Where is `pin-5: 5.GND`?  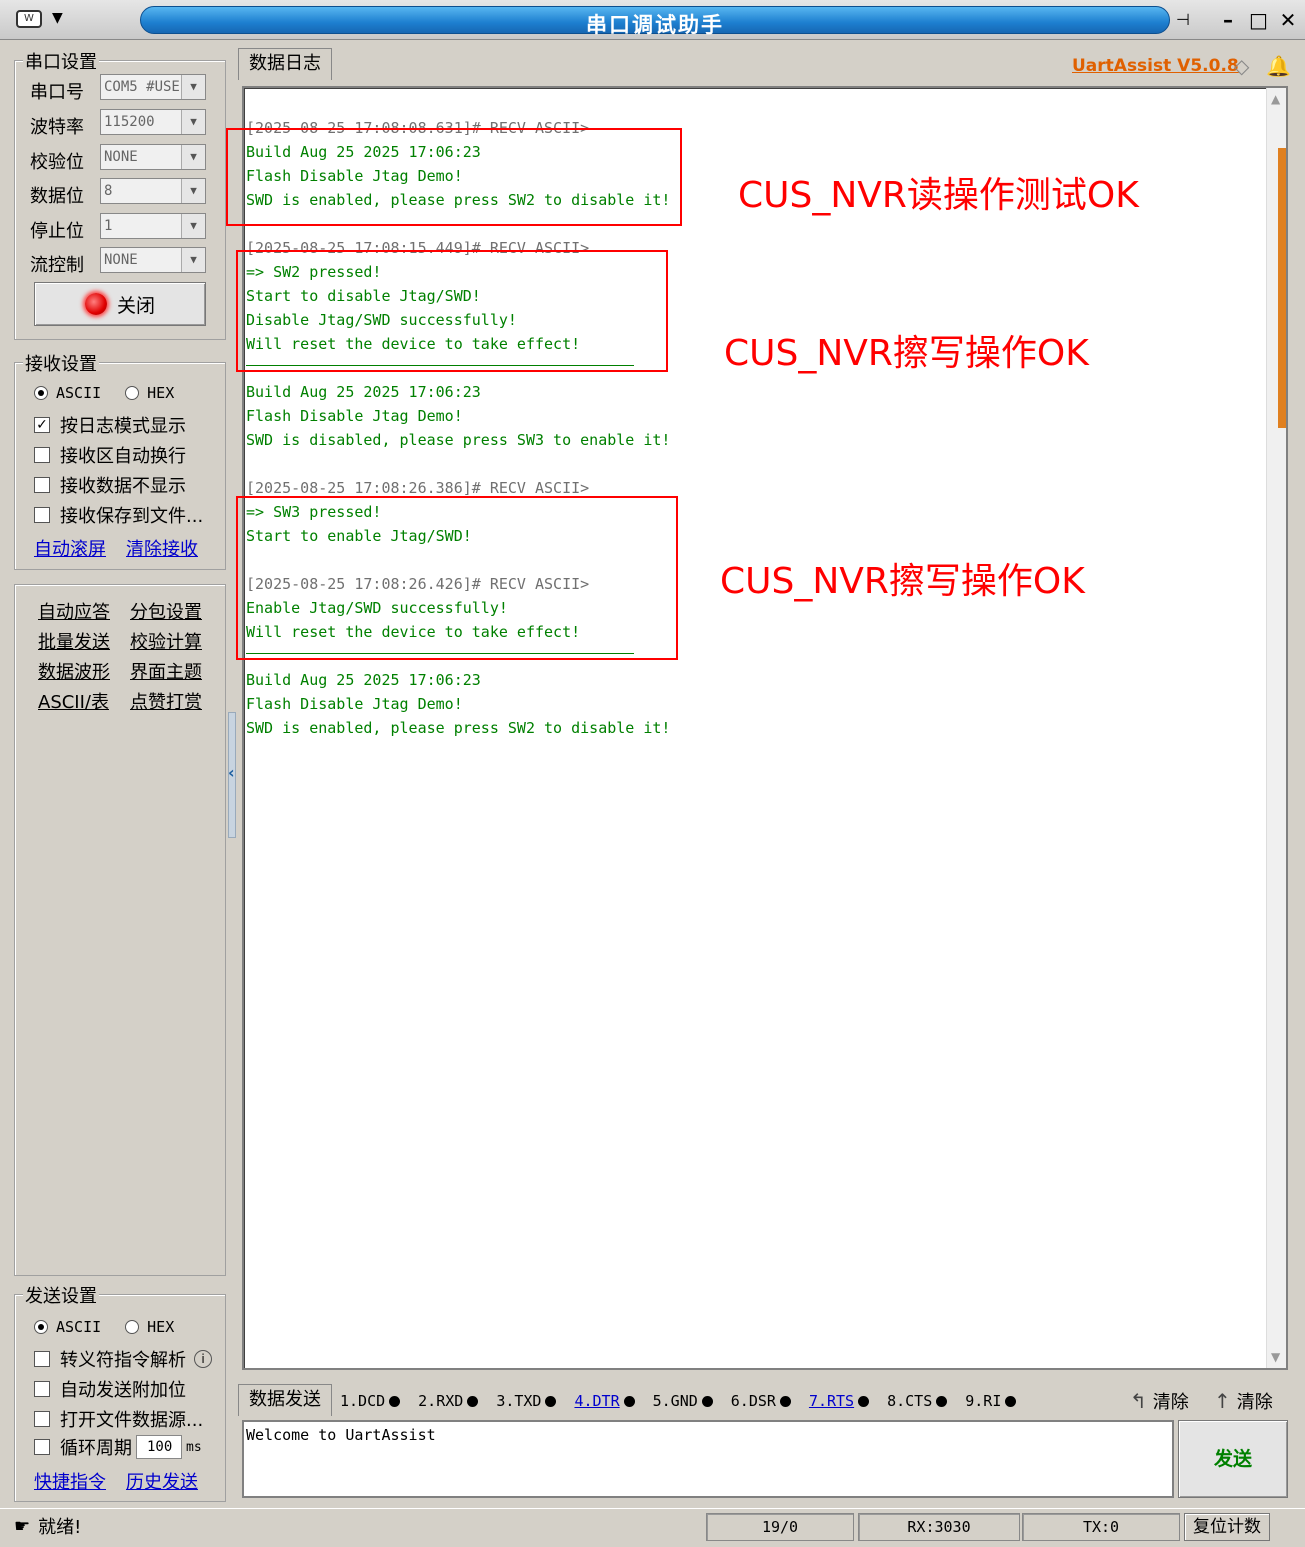 pin-5: 5.GND is located at coordinates (683, 1401).